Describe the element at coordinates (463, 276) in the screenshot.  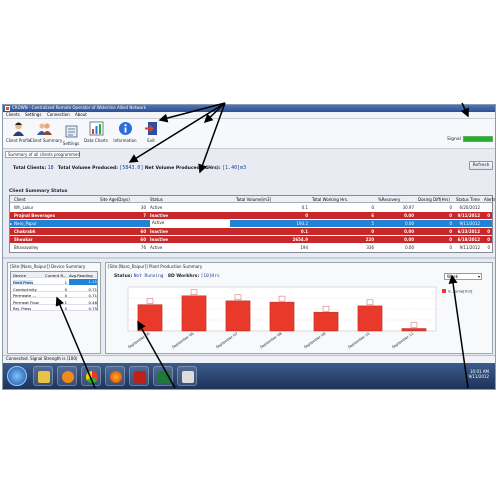
I see `period-dropdown: Week ▾` at that location.